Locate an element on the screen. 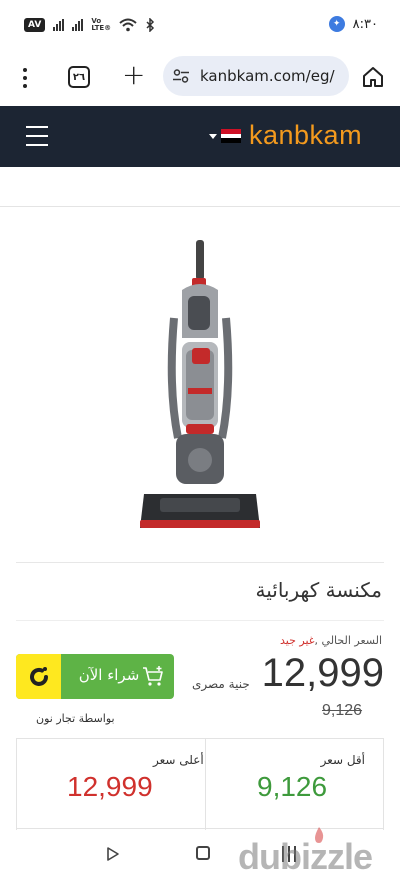 This screenshot has width=400, height=878. current-price: 12,999 is located at coordinates (322, 673).